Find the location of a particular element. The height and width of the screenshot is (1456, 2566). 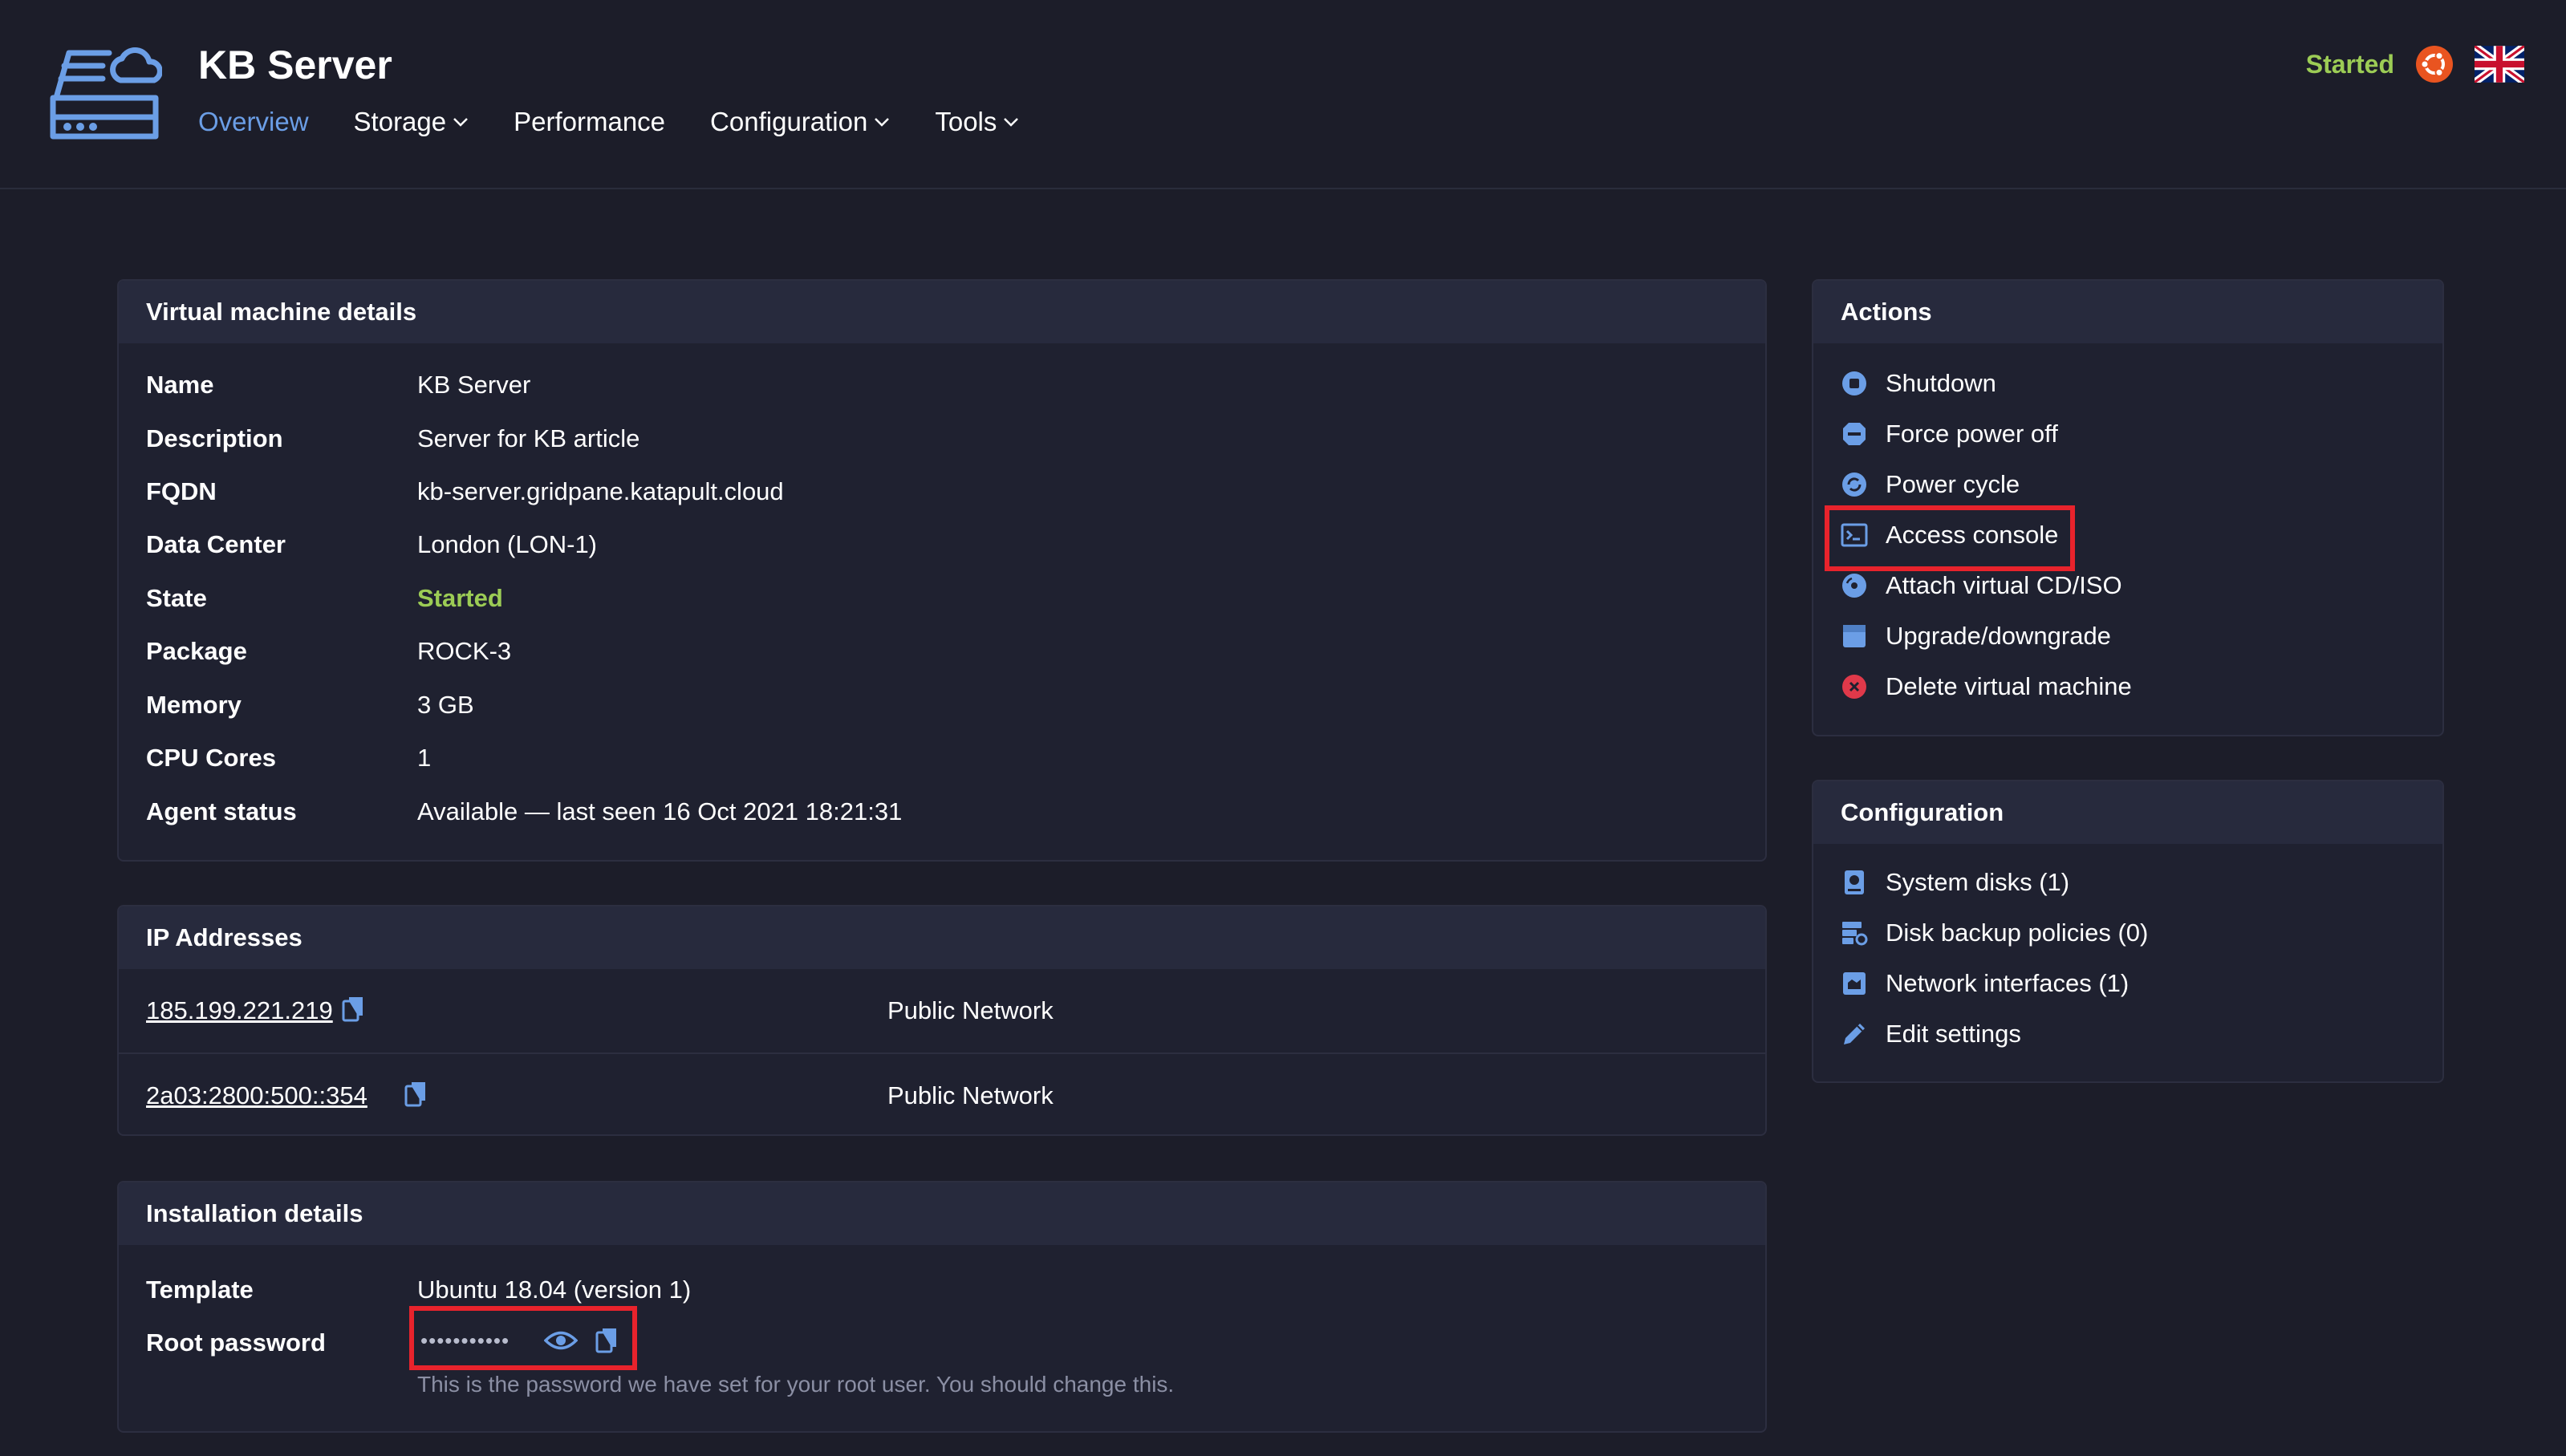

detail-key: Memory is located at coordinates (194, 705).